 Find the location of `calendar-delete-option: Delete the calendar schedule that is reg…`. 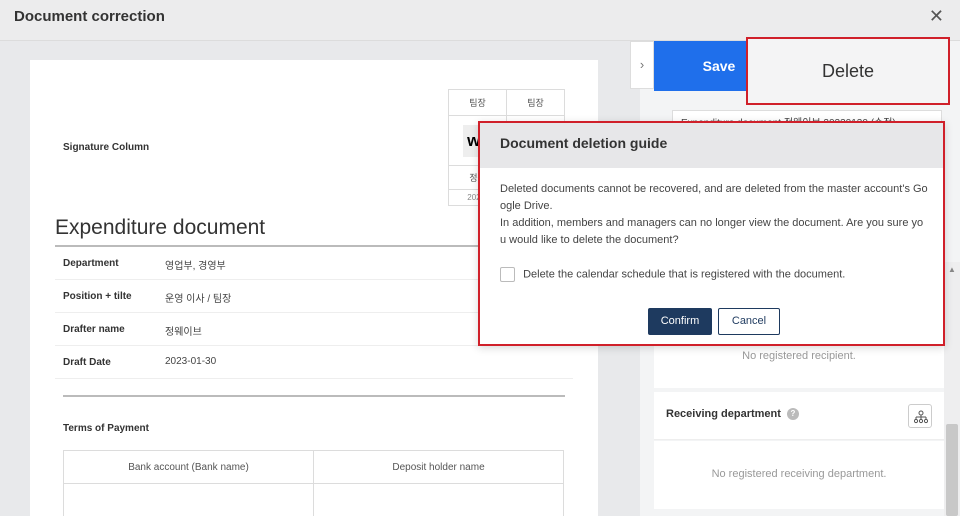

calendar-delete-option: Delete the calendar schedule that is reg… is located at coordinates (672, 274).